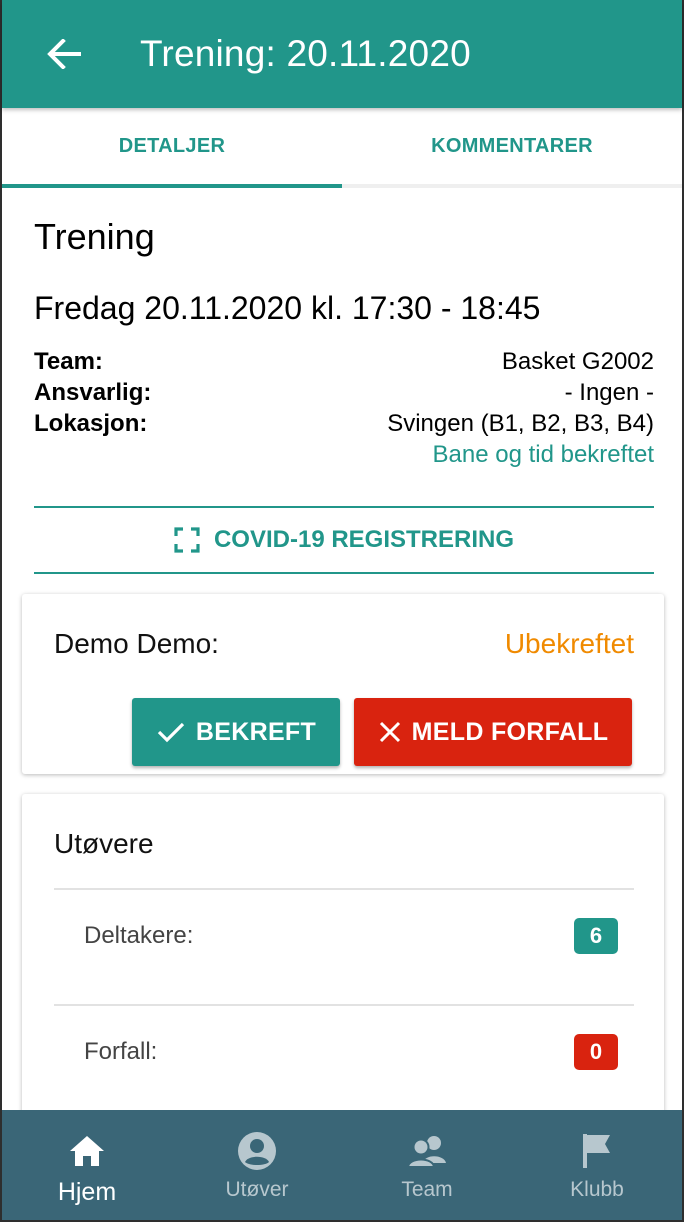  I want to click on app-bar: Trening: 20.11.2020, so click(342, 54).